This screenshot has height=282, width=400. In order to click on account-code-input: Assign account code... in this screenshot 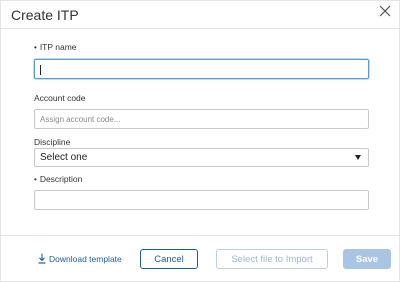, I will do `click(201, 119)`.